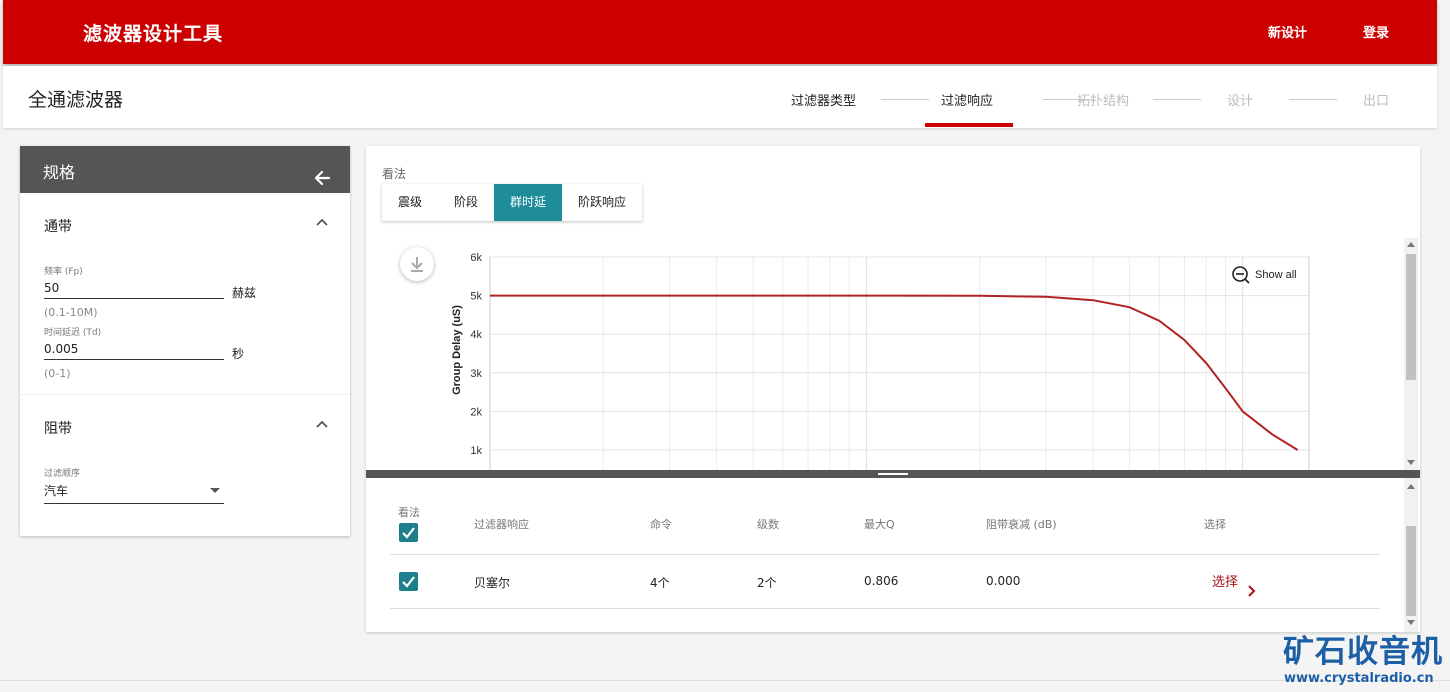 The height and width of the screenshot is (692, 1450). What do you see at coordinates (720, 32) in the screenshot?
I see `top-app-bar: 滤波器设计工具 新设计 登录` at bounding box center [720, 32].